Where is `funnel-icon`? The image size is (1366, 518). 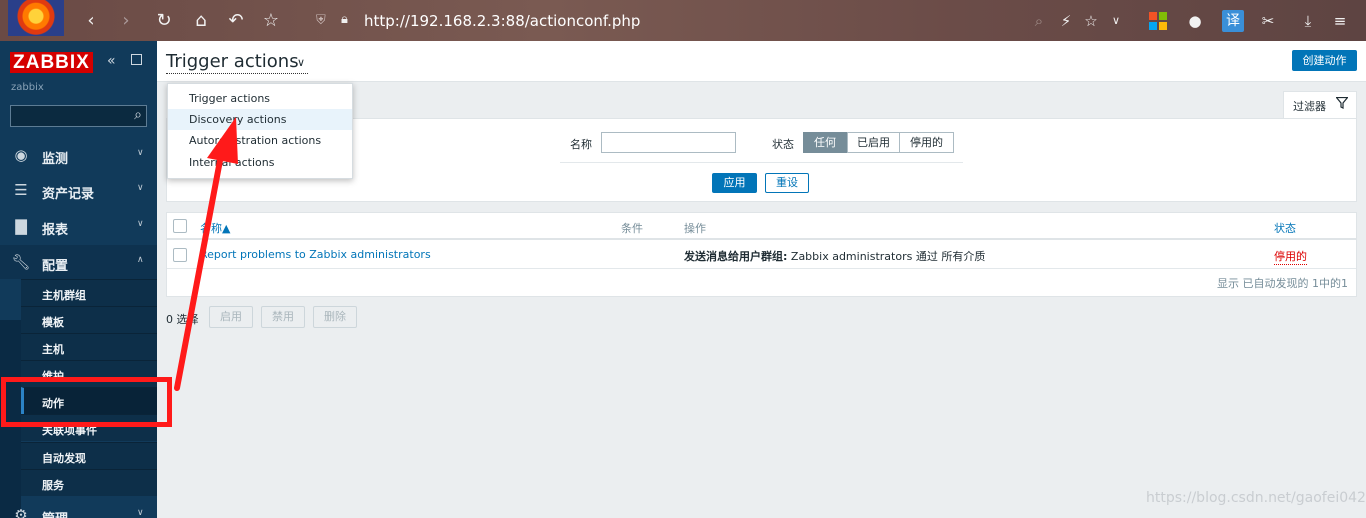
funnel-icon is located at coordinates (1342, 103).